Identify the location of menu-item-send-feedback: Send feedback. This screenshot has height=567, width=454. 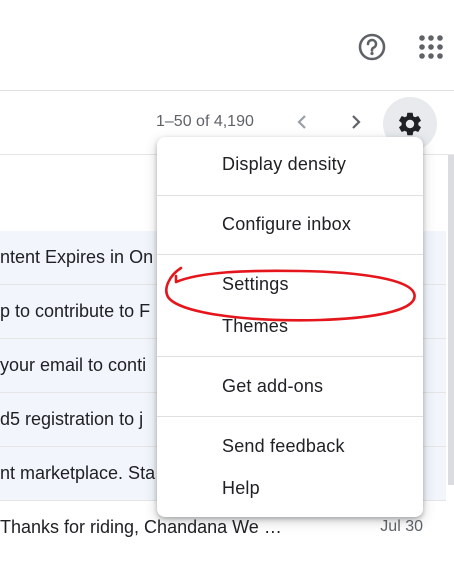
(283, 446).